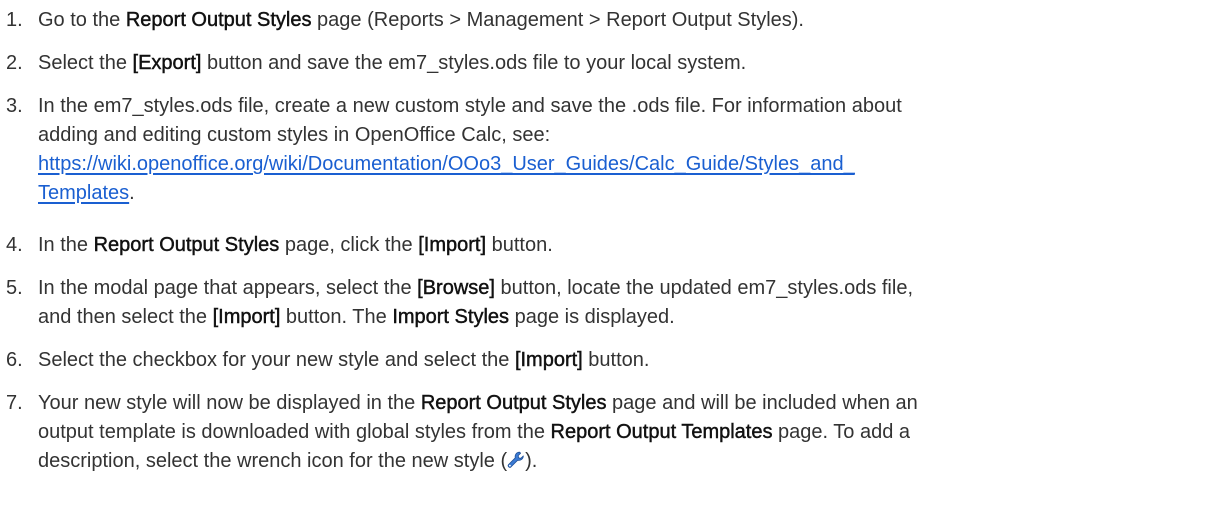  Describe the element at coordinates (531, 461) in the screenshot. I see `text-run: ).` at that location.